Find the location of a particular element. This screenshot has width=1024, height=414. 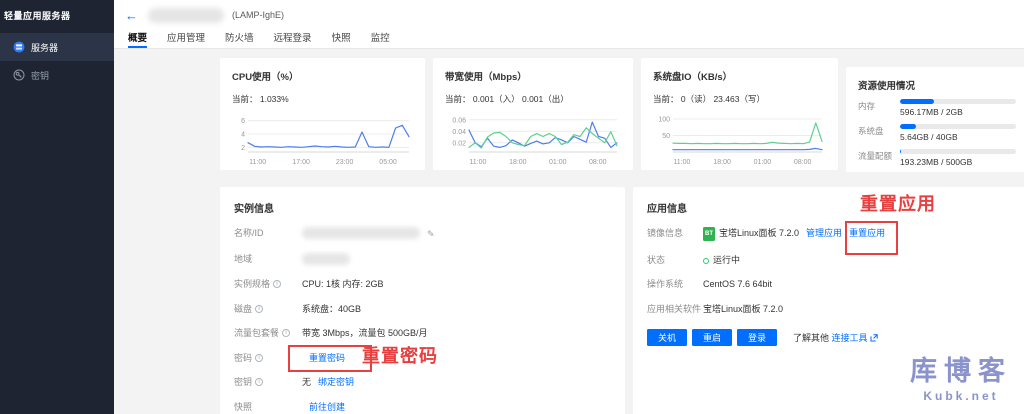

svg-text: 23:00 is located at coordinates (345, 162).